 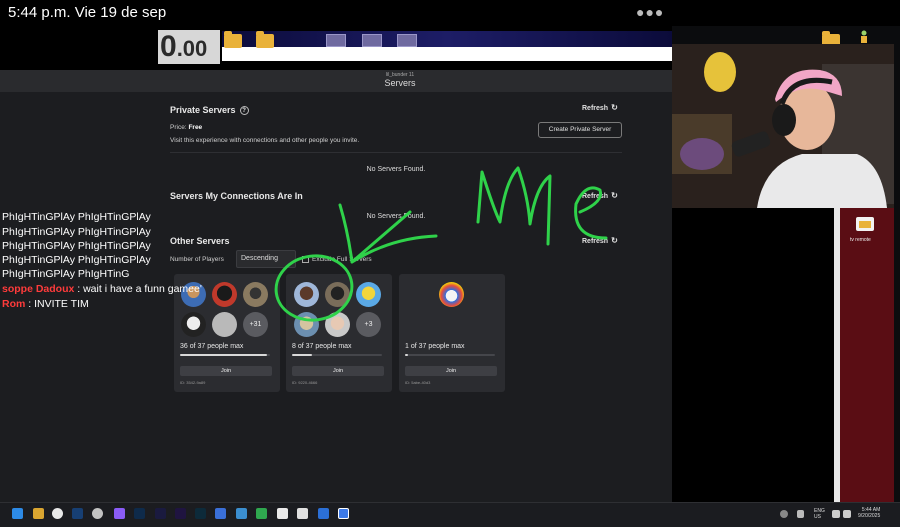 What do you see at coordinates (800, 514) in the screenshot?
I see `microphone-icon` at bounding box center [800, 514].